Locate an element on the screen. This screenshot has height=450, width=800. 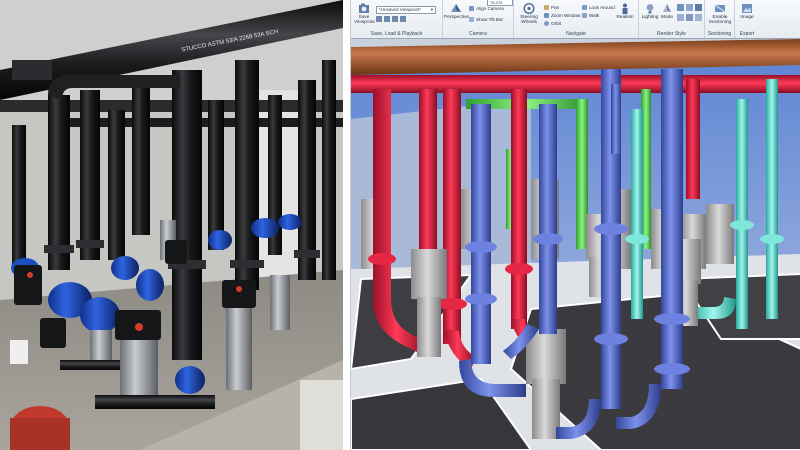
show-tilt-bar-button: Show Tilt Bar is located at coordinates (486, 20).